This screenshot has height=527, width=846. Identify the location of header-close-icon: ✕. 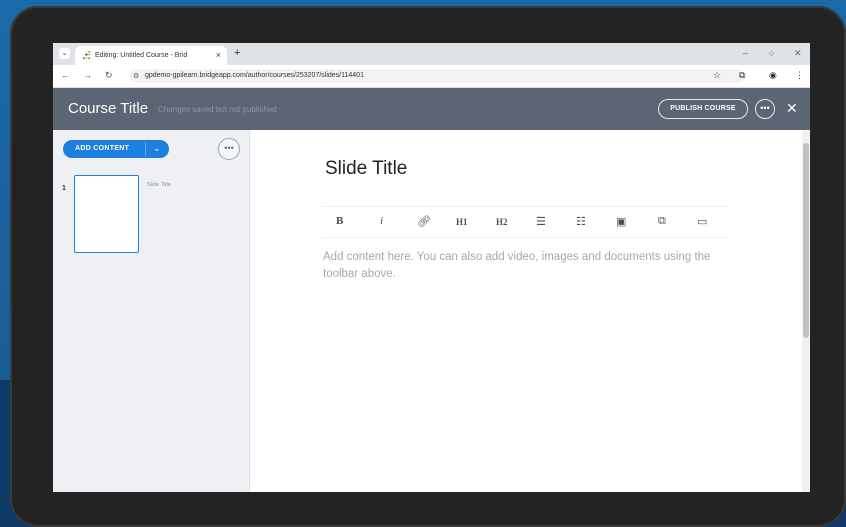
(792, 108).